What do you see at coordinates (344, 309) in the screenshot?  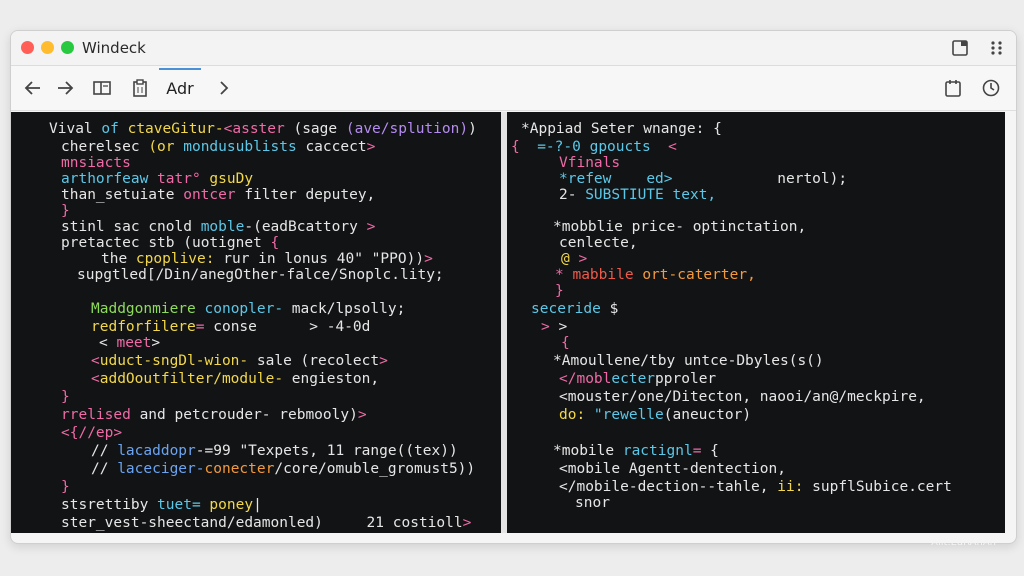 I see `code-token: mack/lpsolly;` at bounding box center [344, 309].